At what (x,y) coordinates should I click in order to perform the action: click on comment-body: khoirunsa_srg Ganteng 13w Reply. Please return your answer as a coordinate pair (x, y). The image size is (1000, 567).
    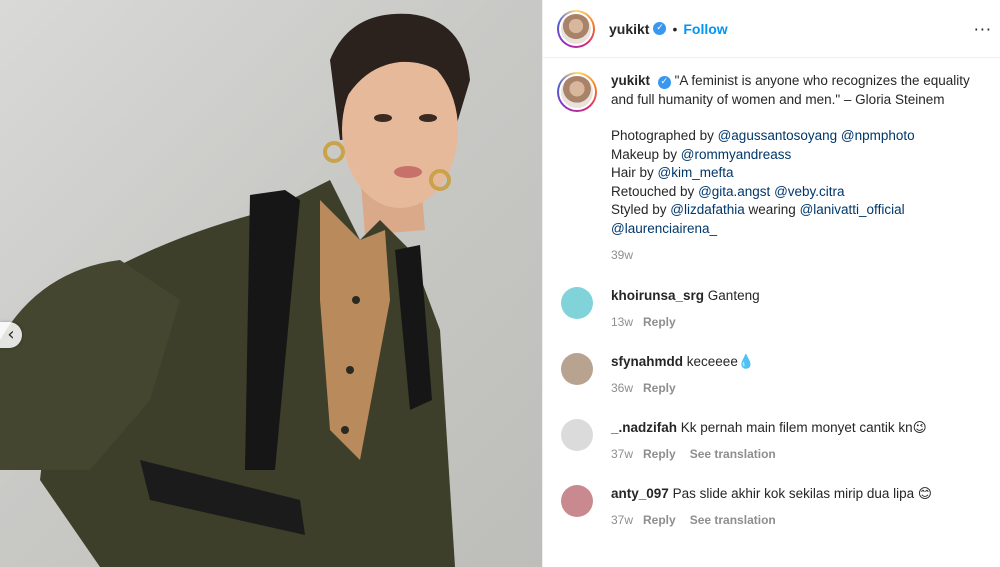
    Looking at the image, I should click on (685, 309).